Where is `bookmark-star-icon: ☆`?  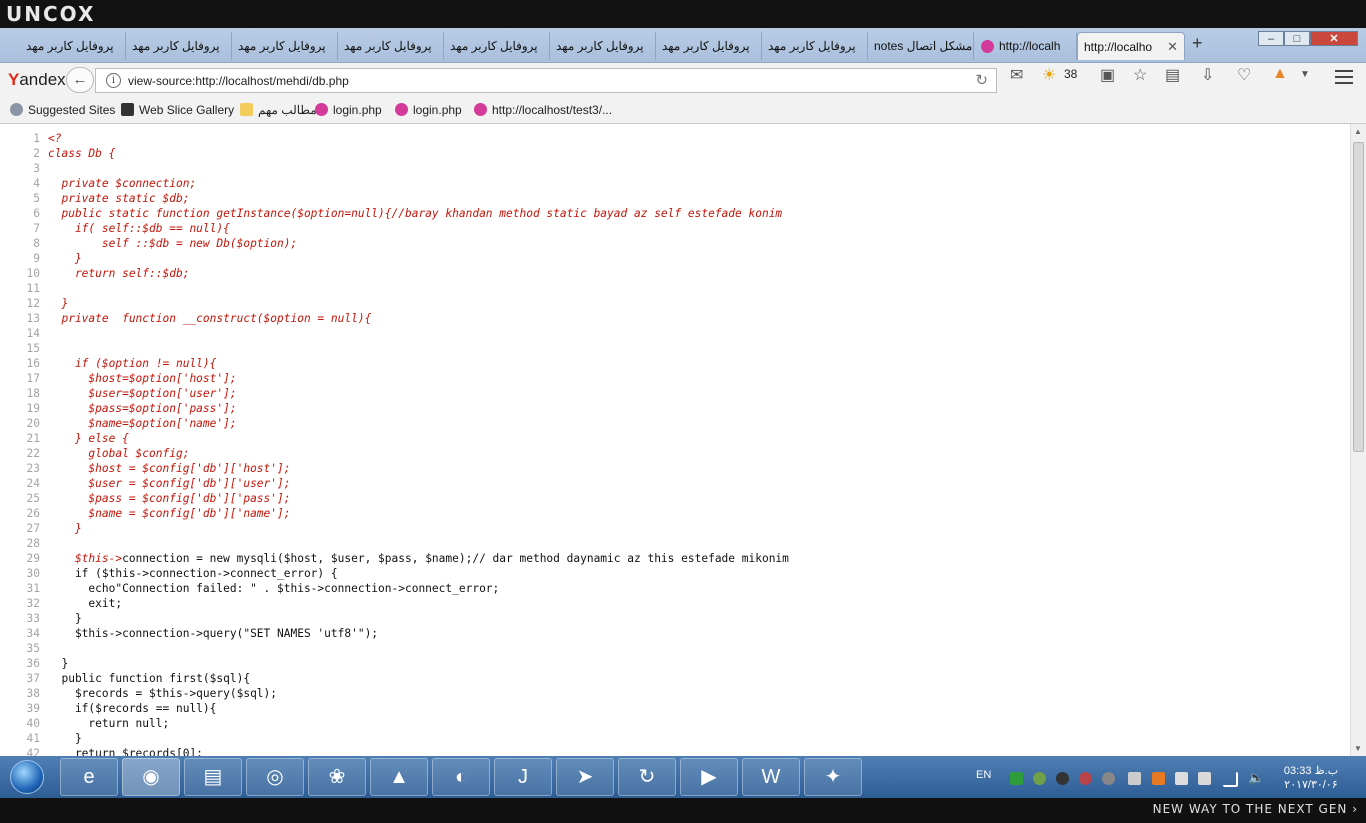 bookmark-star-icon: ☆ is located at coordinates (1140, 75).